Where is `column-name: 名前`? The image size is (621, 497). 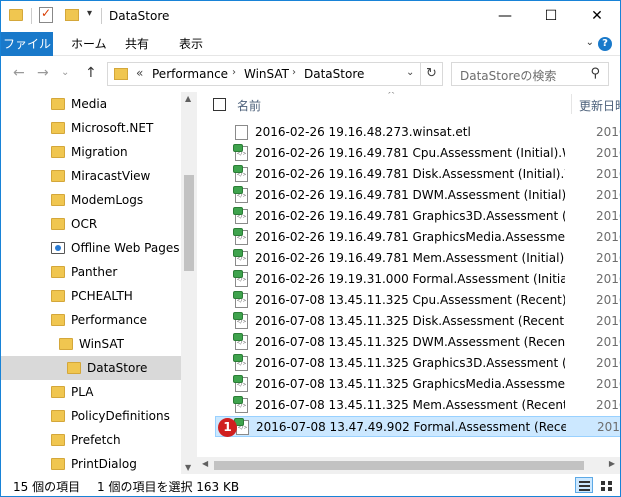
column-name: 名前 is located at coordinates (249, 105).